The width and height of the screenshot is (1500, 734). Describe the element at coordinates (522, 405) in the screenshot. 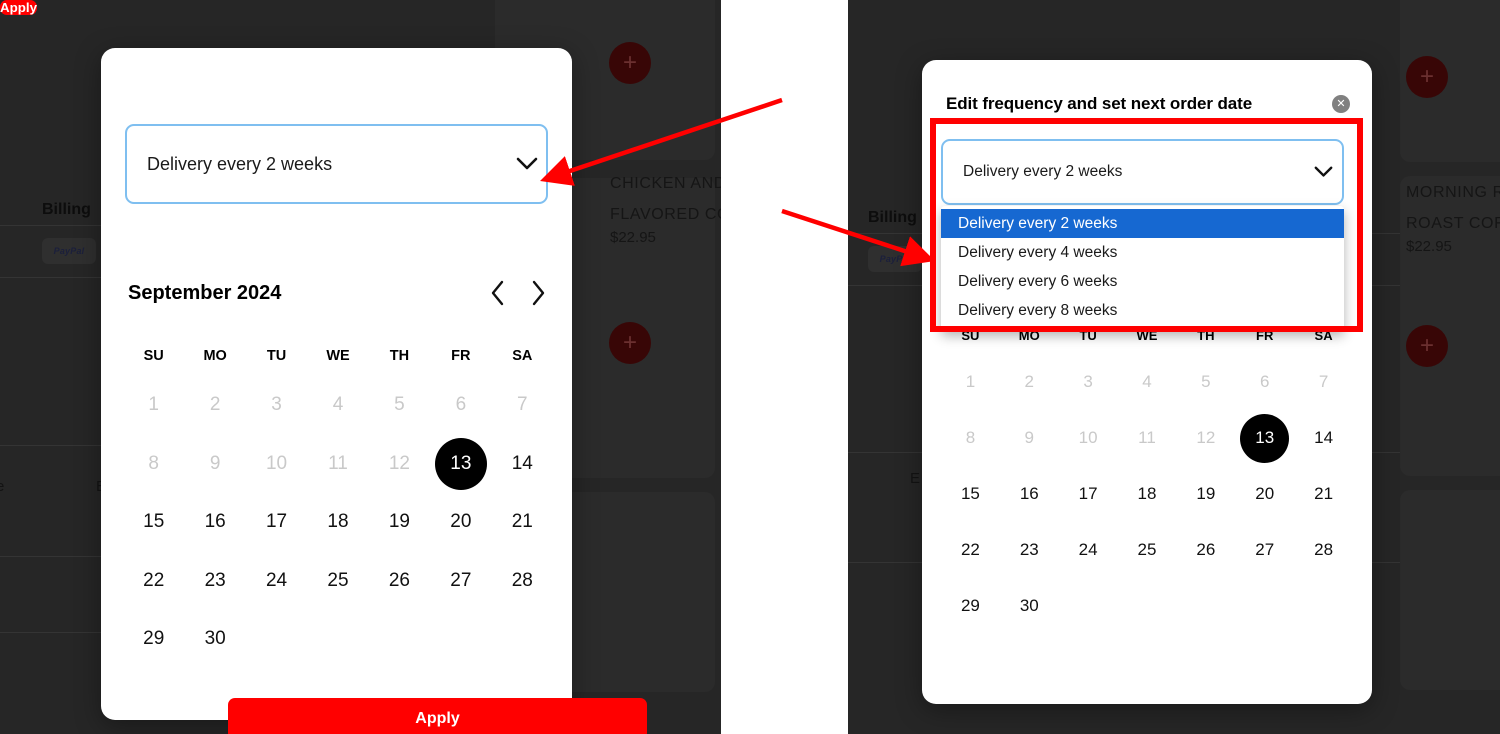

I see `calendar-day-label: 7` at that location.